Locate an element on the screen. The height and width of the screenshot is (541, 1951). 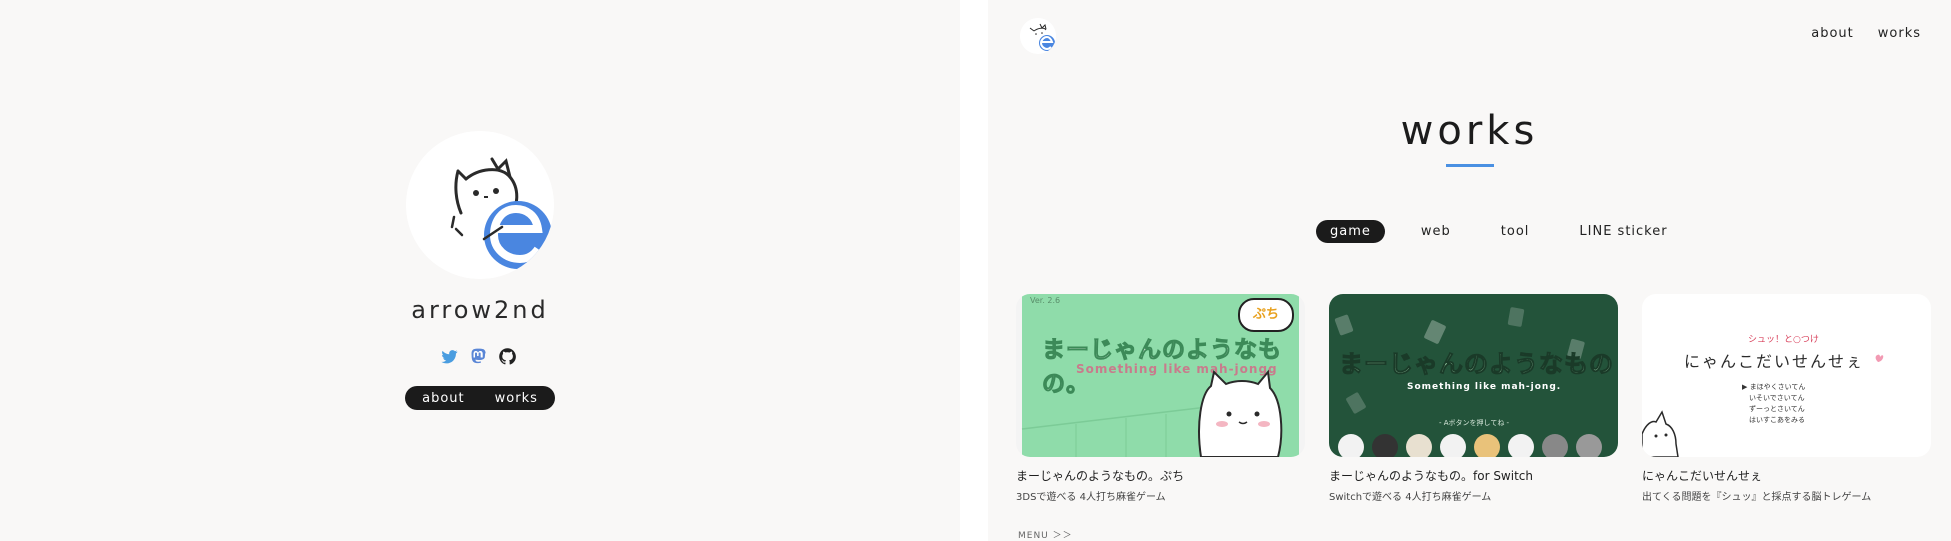
tab-line-sticker: LINE sticker is located at coordinates (1623, 231).